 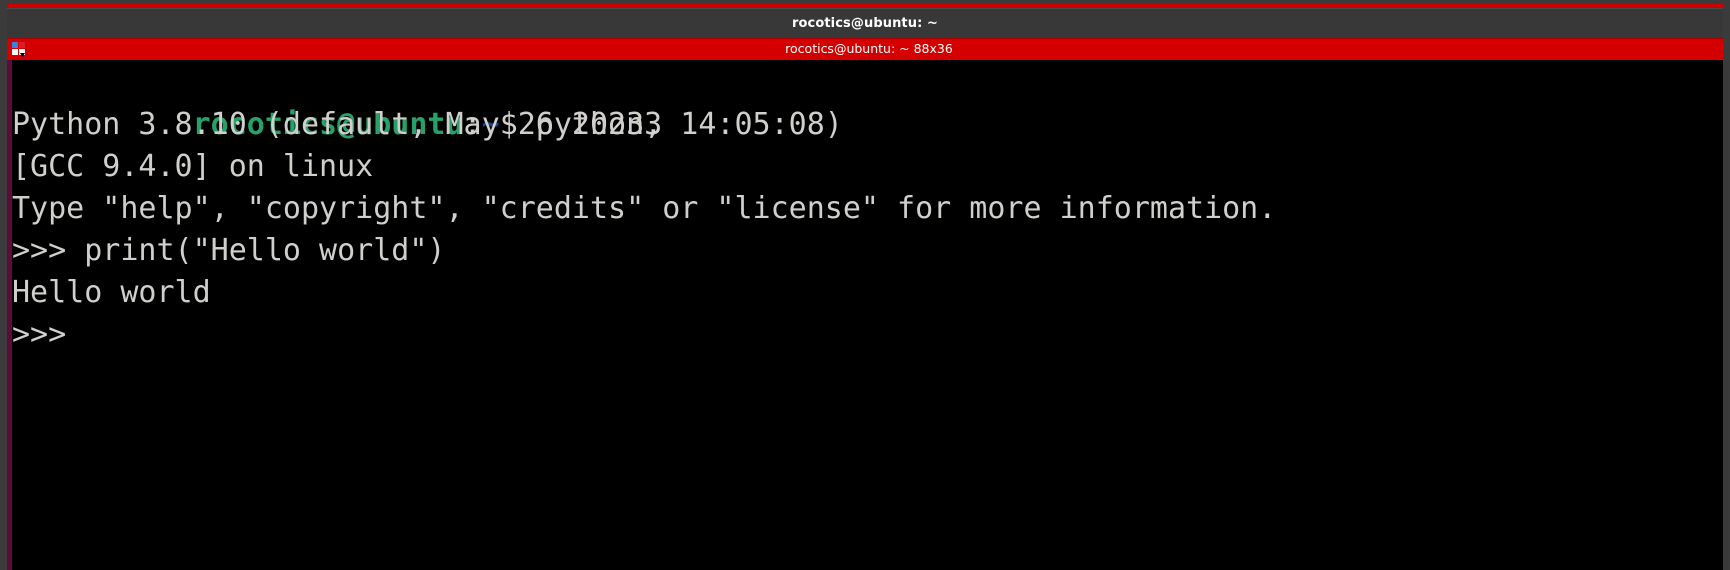 What do you see at coordinates (867, 102) in the screenshot?
I see `terminal-line-prompt-command: rocotics@ubuntu:~$ python3` at bounding box center [867, 102].